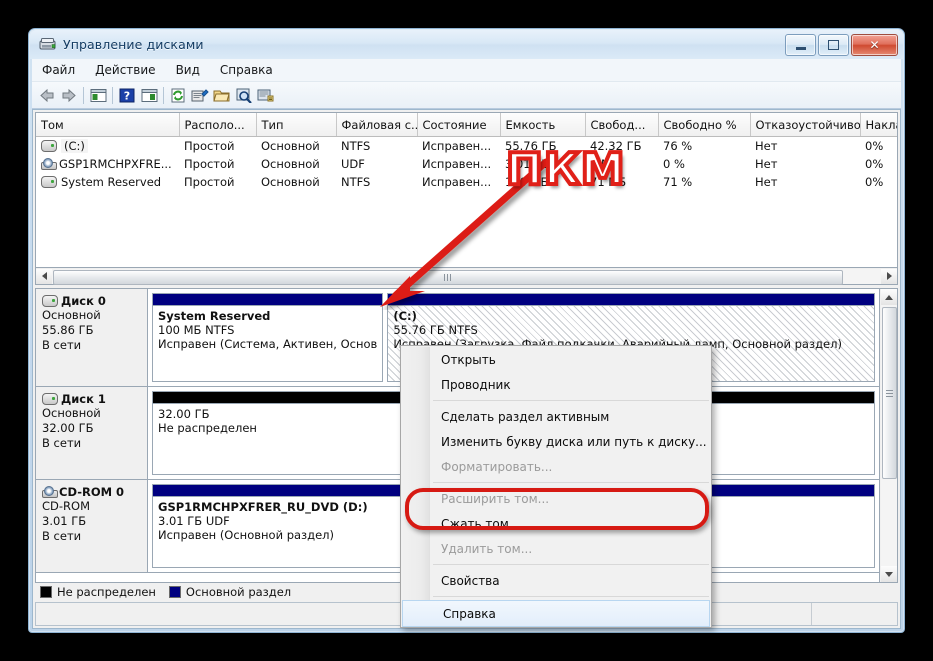 Image resolution: width=933 pixels, height=661 pixels. Describe the element at coordinates (200, 95) in the screenshot. I see `properties-icon` at that location.